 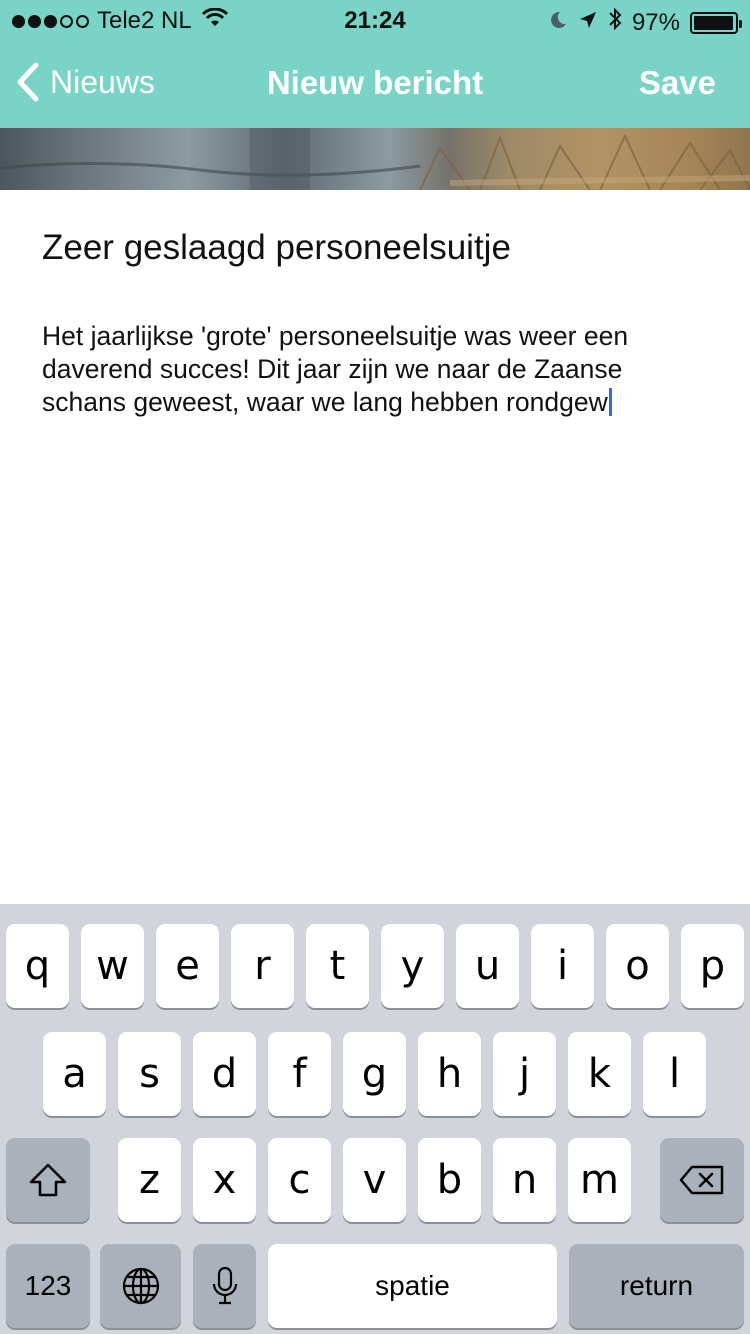 I want to click on space-key: spatie, so click(x=412, y=1286).